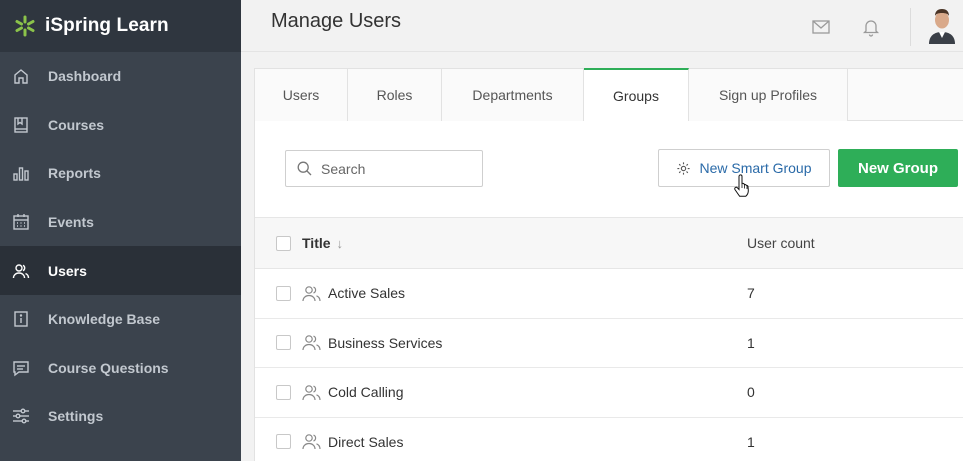 This screenshot has width=963, height=461. What do you see at coordinates (21, 222) in the screenshot?
I see `calendar-icon` at bounding box center [21, 222].